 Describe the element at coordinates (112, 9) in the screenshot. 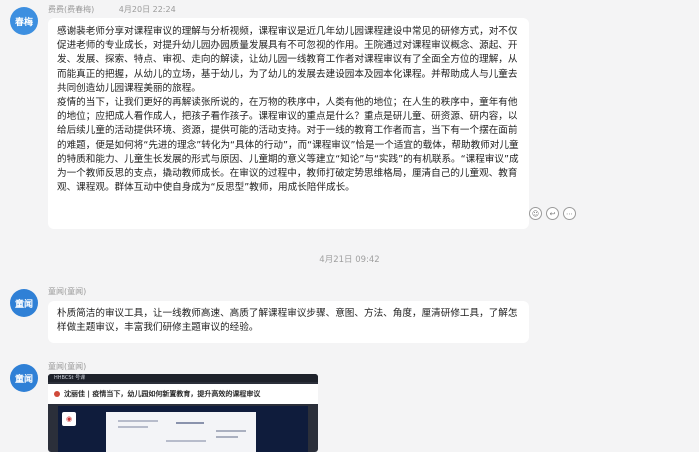

I see `message-meta: 费费(费春梅) 4月20日 22:24` at that location.